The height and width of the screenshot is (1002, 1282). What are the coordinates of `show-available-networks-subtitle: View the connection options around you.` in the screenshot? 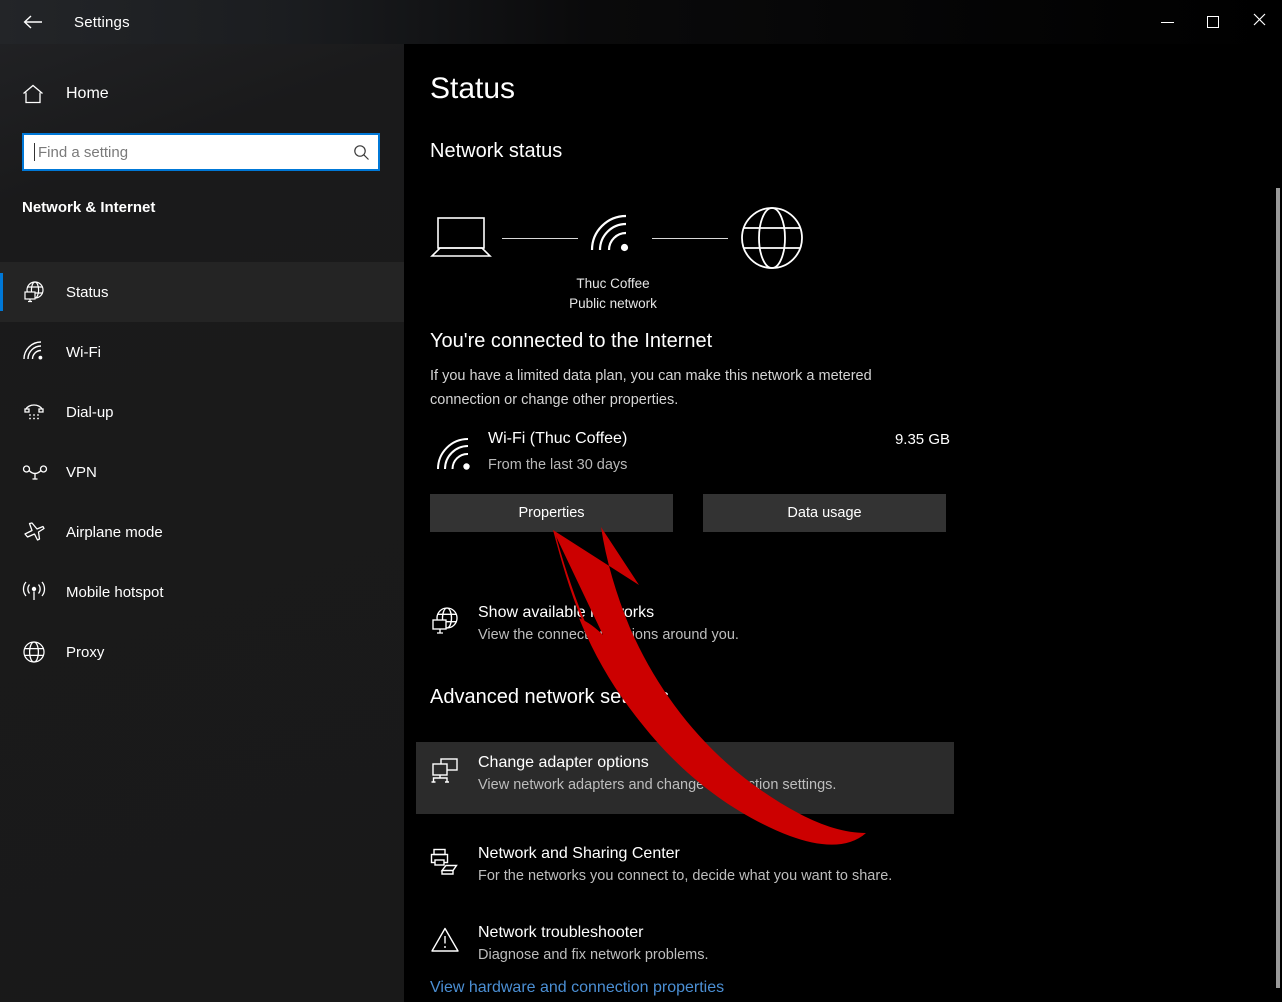 It's located at (608, 635).